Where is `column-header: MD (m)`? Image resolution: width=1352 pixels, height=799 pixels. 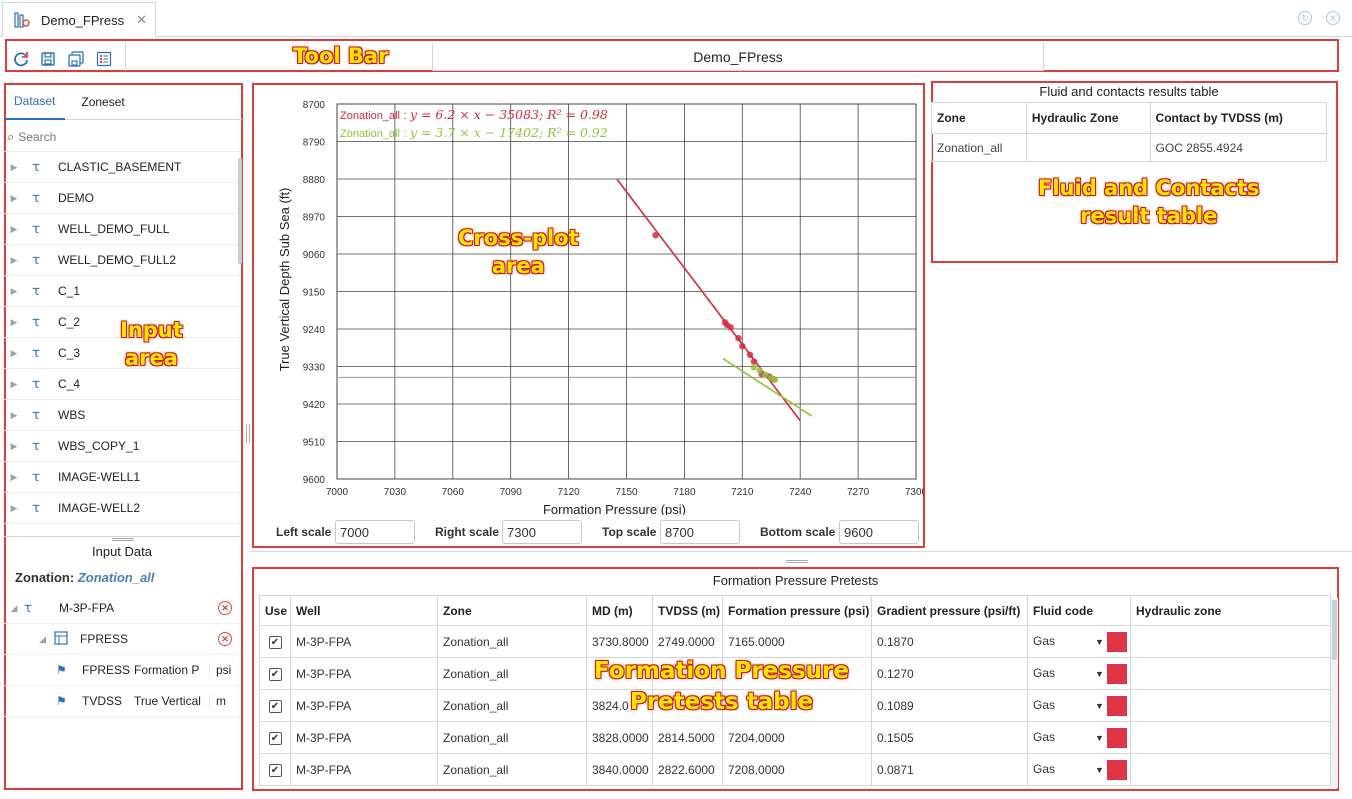 column-header: MD (m) is located at coordinates (619, 610).